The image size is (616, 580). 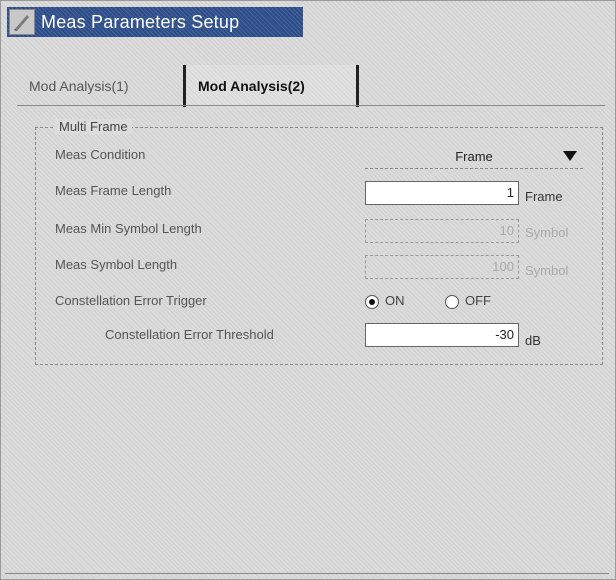 I want to click on meas-symbol-length-unit: Symbol, so click(x=547, y=270).